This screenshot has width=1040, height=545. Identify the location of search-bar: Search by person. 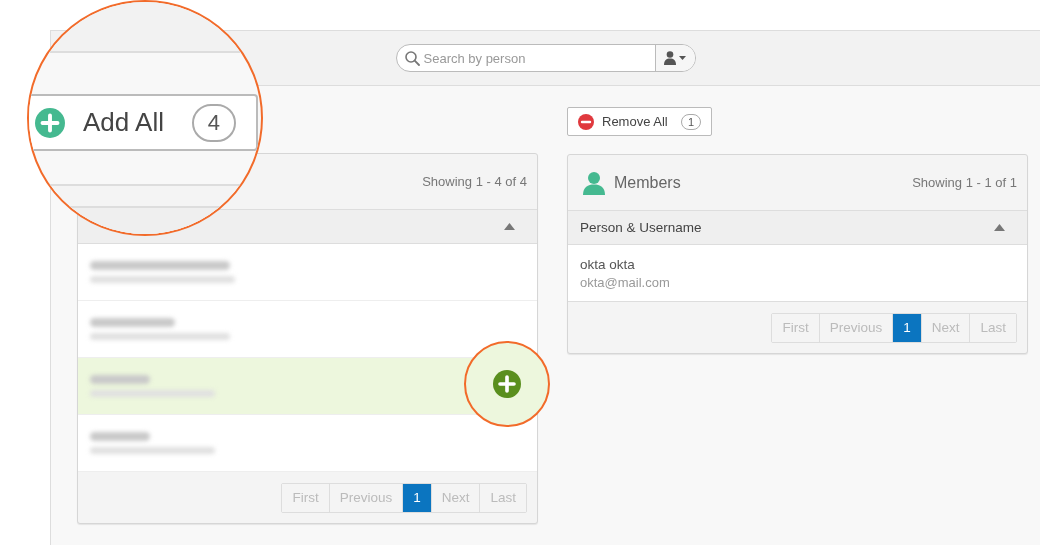
(545, 58).